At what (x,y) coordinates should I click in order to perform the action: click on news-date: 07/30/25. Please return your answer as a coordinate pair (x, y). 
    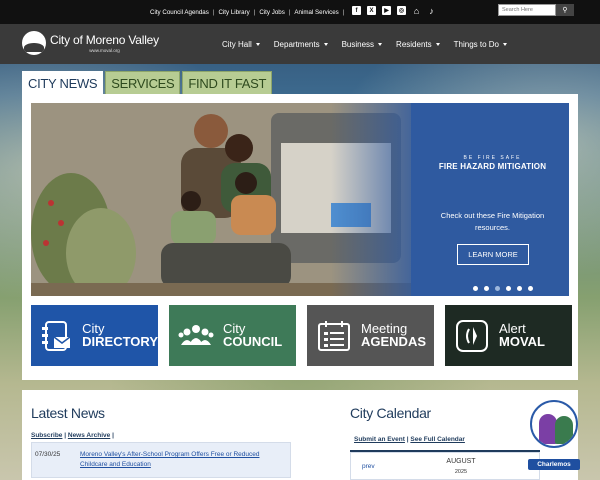
    Looking at the image, I should click on (48, 454).